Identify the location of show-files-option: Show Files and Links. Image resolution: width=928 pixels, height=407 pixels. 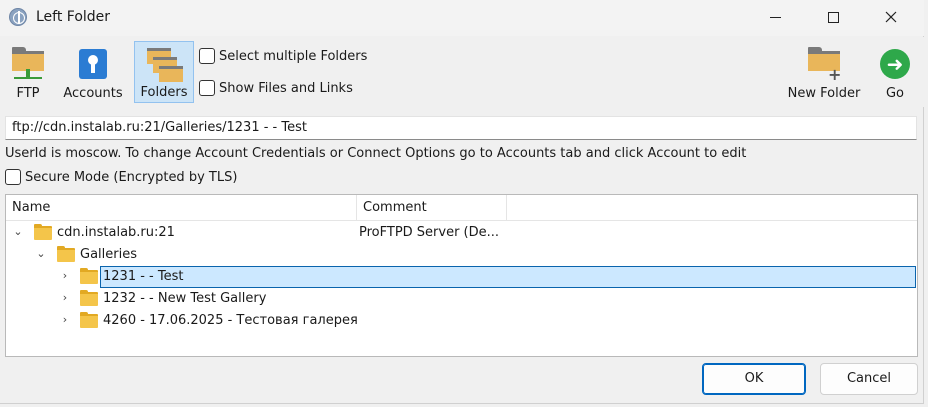
(276, 88).